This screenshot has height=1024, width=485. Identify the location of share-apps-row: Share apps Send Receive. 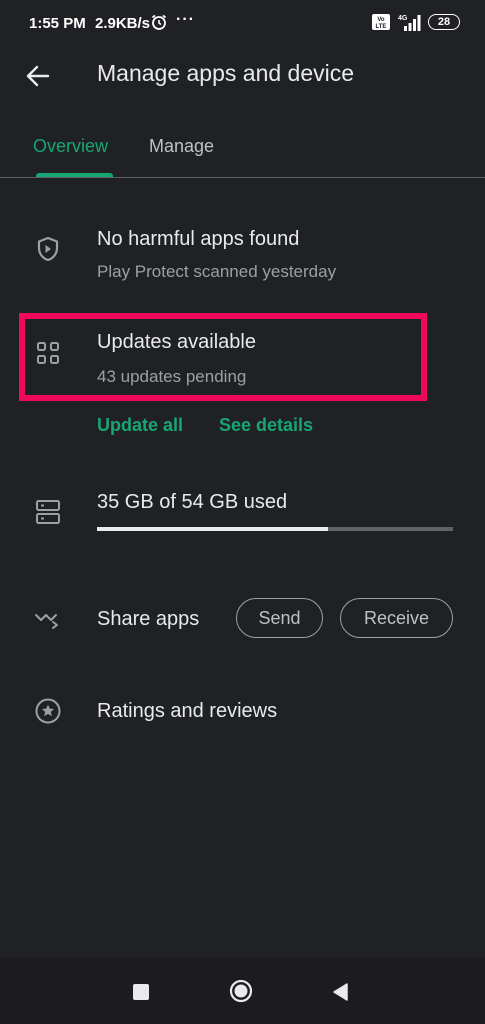
(242, 620).